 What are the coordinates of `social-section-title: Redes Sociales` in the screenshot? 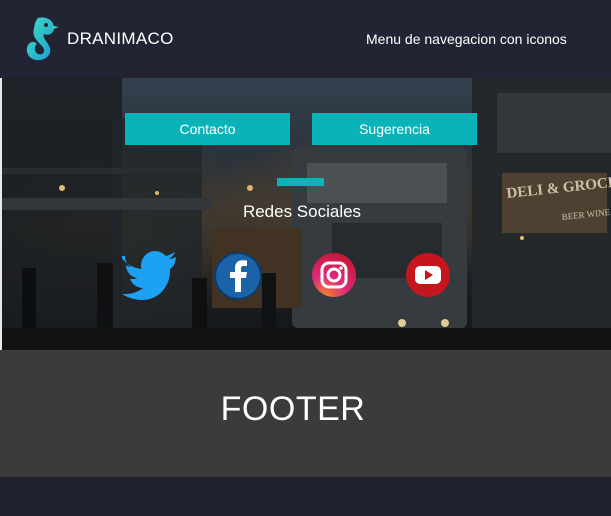 It's located at (302, 211).